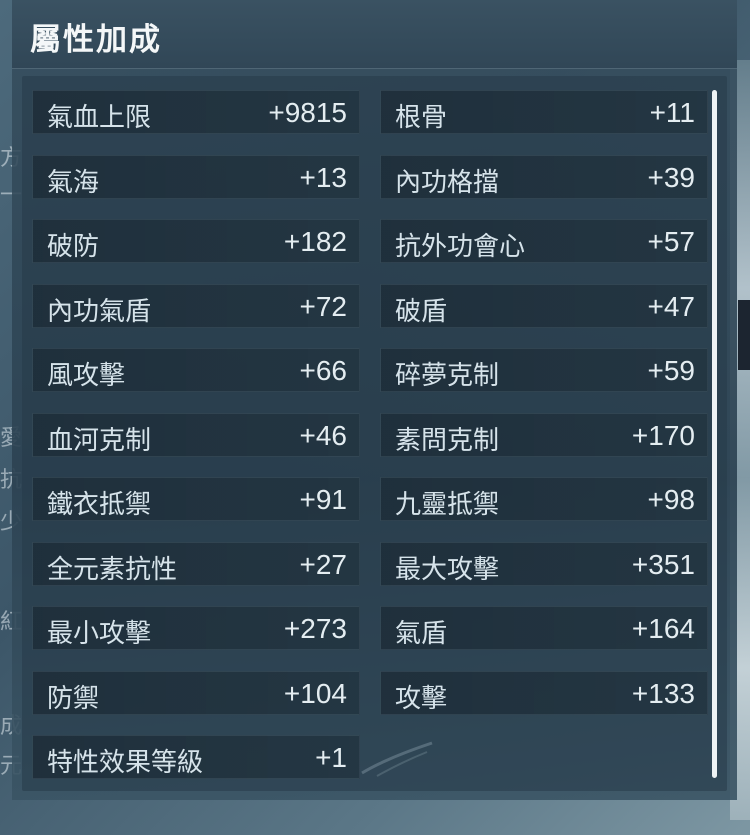  I want to click on stat-label: 根骨, so click(421, 118).